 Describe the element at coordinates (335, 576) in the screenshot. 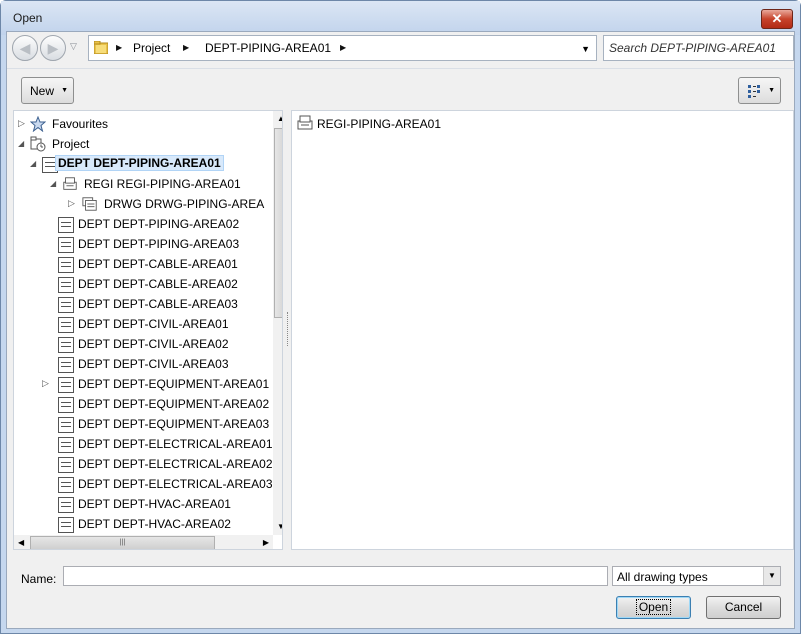

I see `name-field` at that location.